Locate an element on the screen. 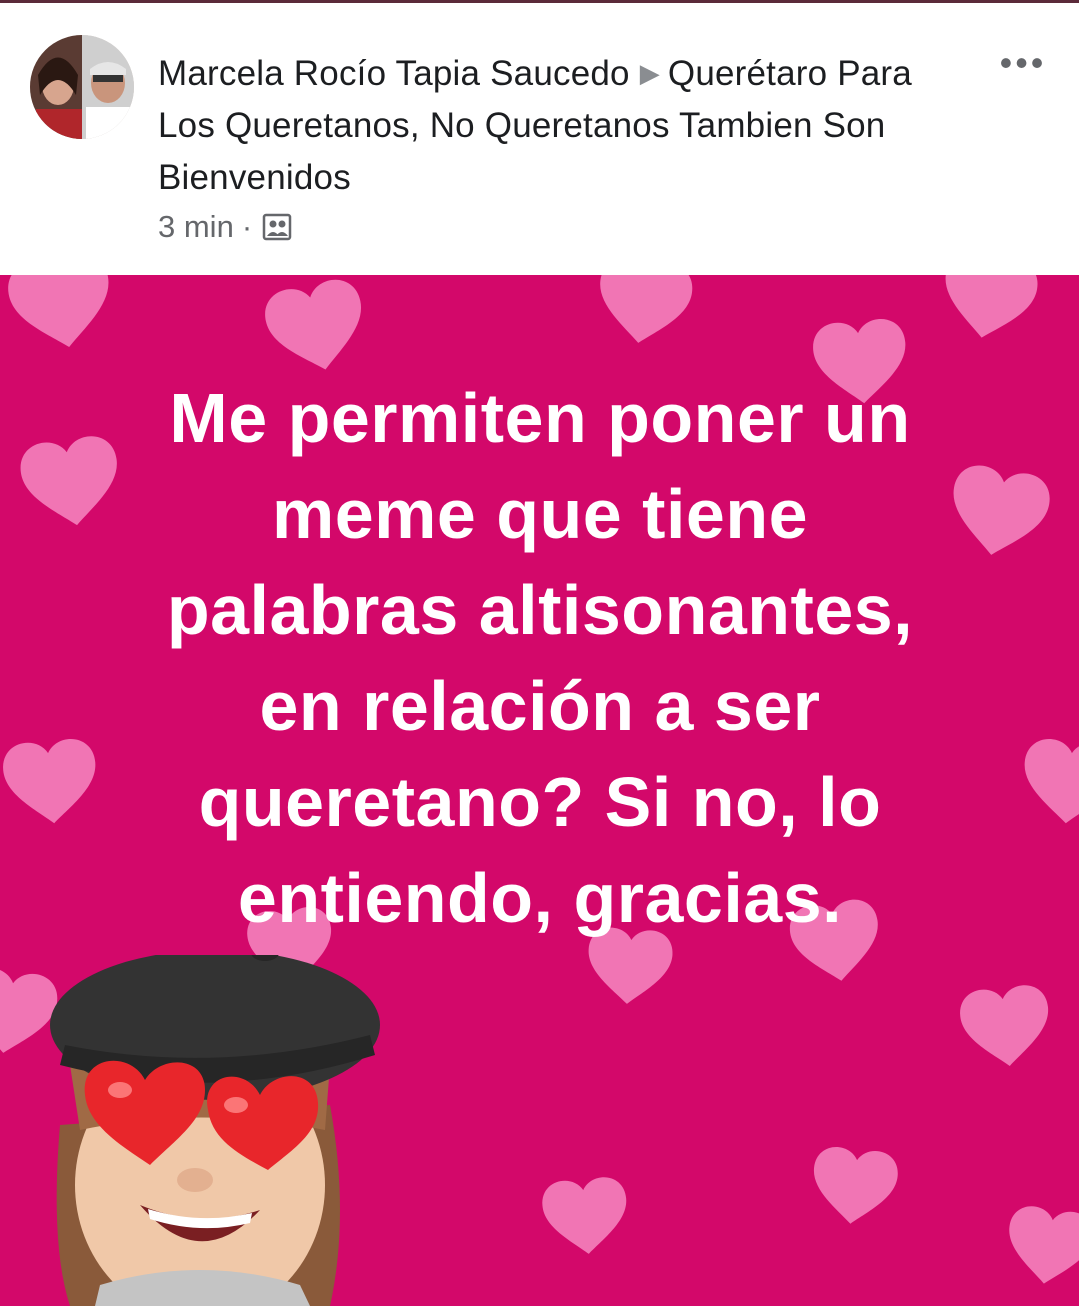 The height and width of the screenshot is (1306, 1079). caption-line: entiendo, gracias. is located at coordinates (540, 898).